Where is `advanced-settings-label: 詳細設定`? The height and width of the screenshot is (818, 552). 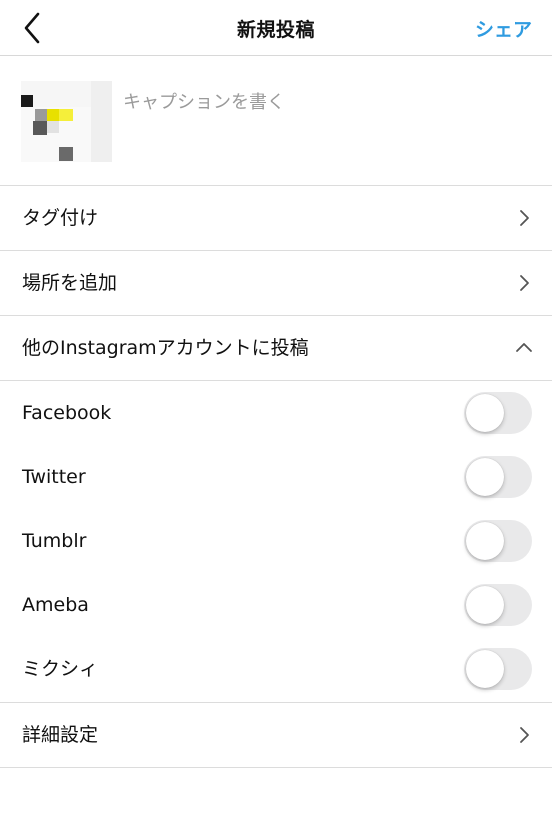
advanced-settings-label: 詳細設定 is located at coordinates (60, 735).